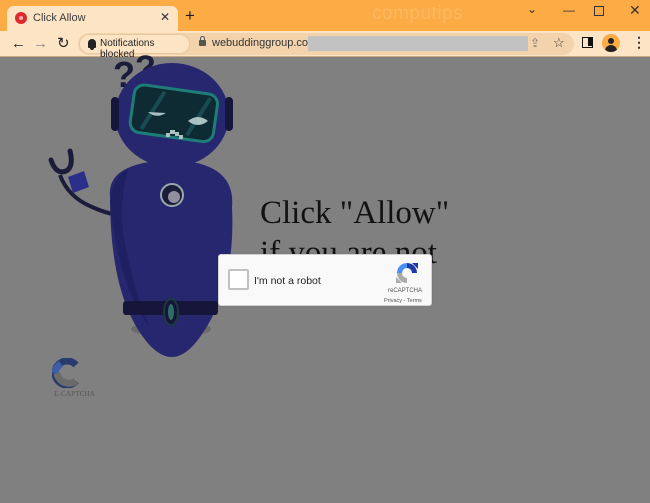 This screenshot has height=503, width=650. What do you see at coordinates (355, 213) in the screenshot?
I see `headline-line-1: Click "Allow"` at bounding box center [355, 213].